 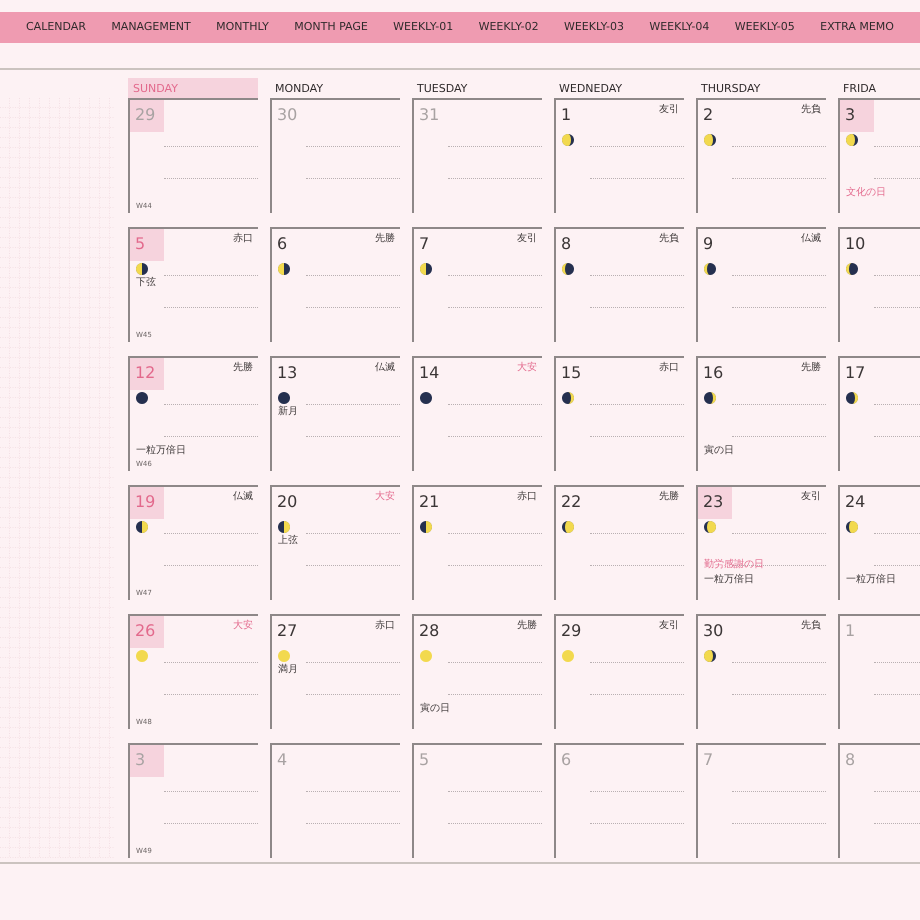 I want to click on date-number: 16, so click(x=713, y=373).